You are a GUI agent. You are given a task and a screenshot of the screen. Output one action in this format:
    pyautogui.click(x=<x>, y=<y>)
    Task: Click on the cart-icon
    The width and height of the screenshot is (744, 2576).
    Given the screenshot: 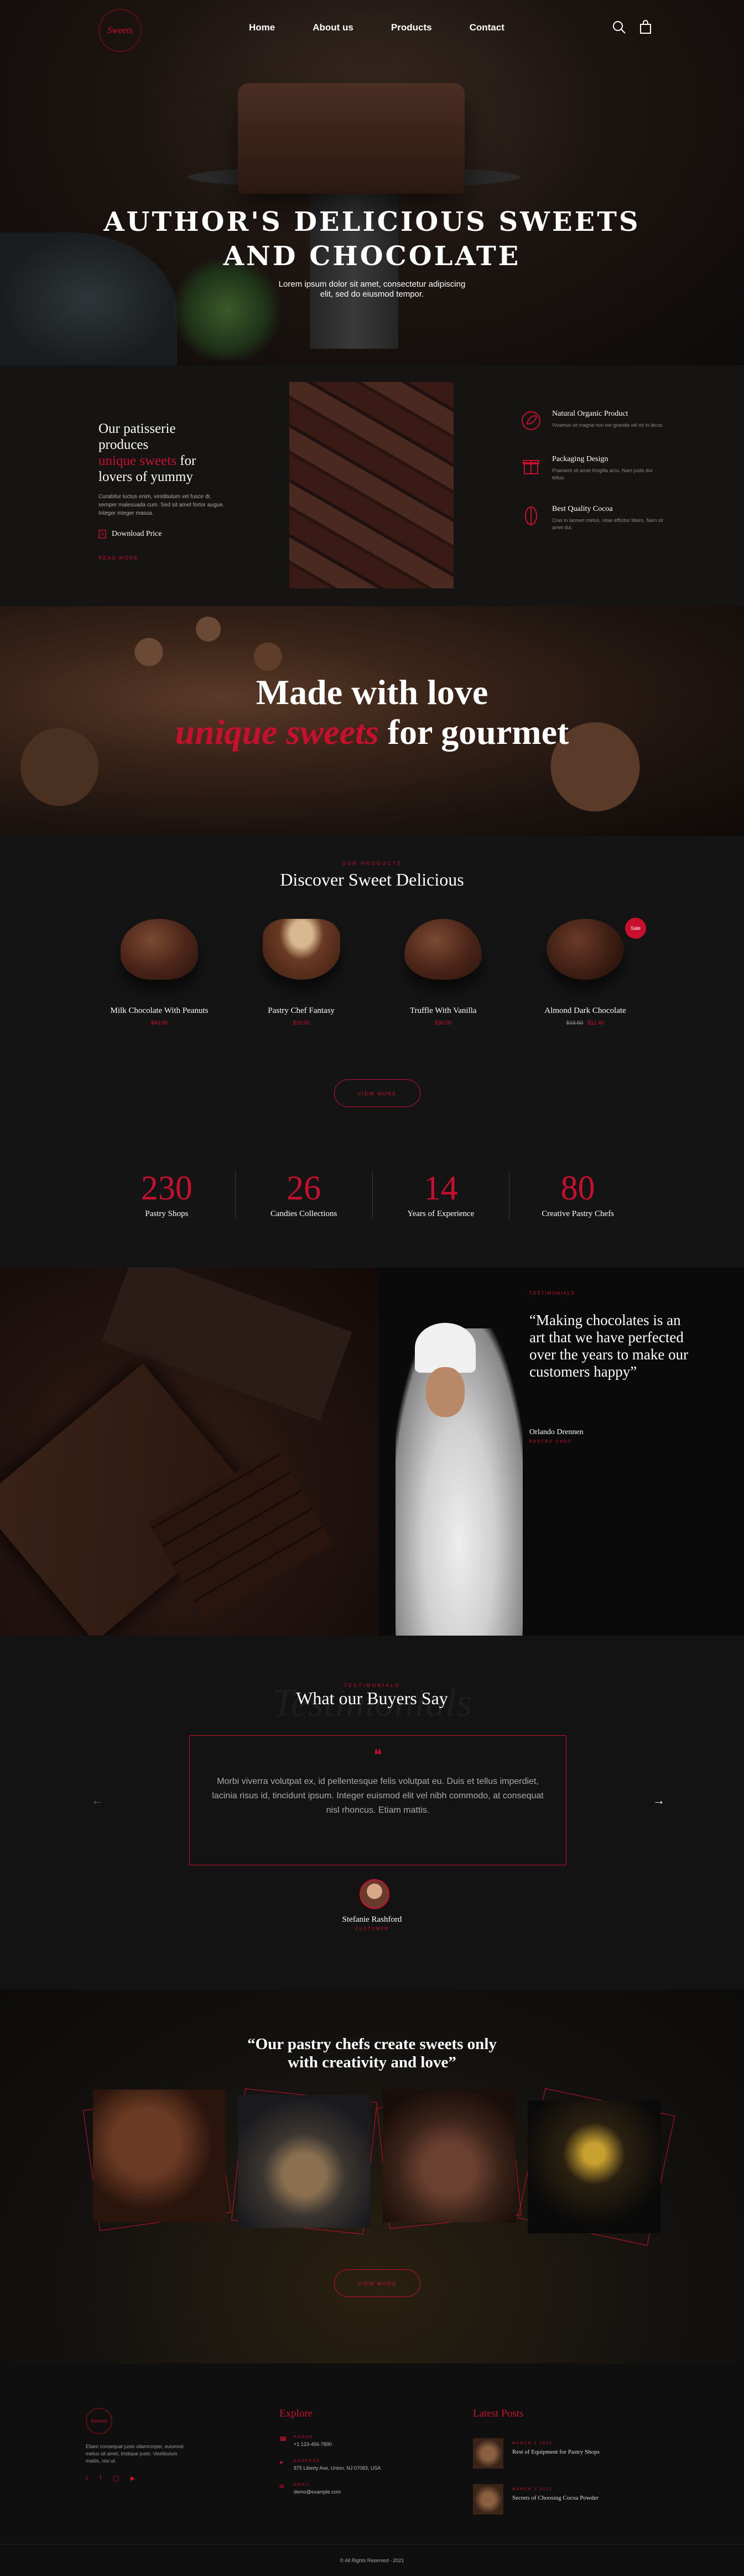 What is the action you would take?
    pyautogui.click(x=645, y=27)
    